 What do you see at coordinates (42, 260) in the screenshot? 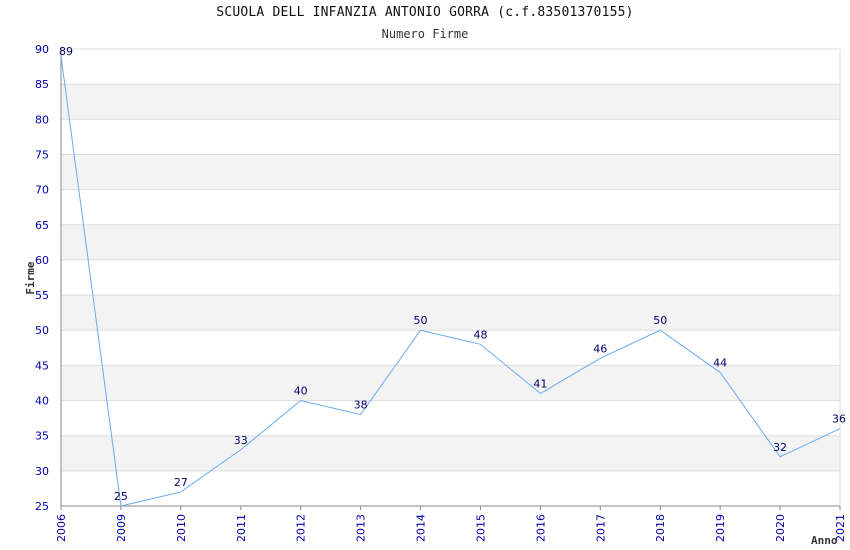
I see `y-tick-label: 60` at bounding box center [42, 260].